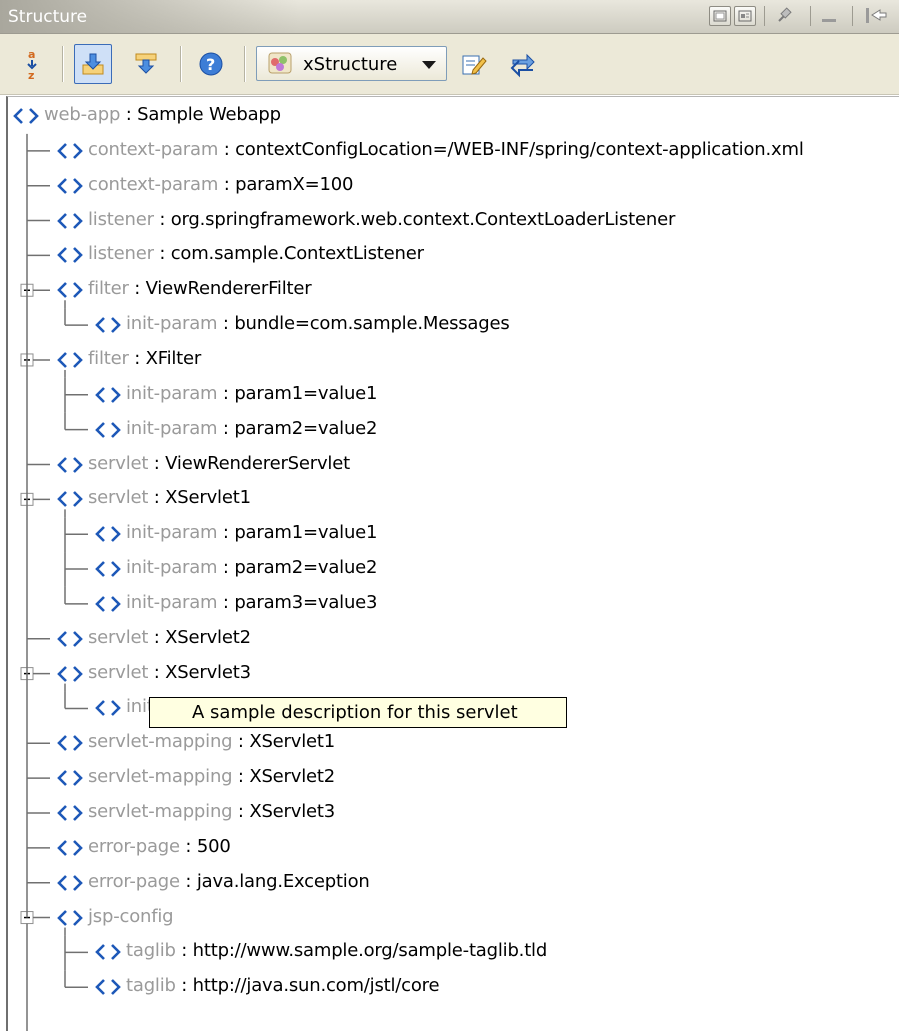 This screenshot has width=899, height=1031. Describe the element at coordinates (453, 604) in the screenshot. I see `tree-node: init-param : param3=value3` at that location.